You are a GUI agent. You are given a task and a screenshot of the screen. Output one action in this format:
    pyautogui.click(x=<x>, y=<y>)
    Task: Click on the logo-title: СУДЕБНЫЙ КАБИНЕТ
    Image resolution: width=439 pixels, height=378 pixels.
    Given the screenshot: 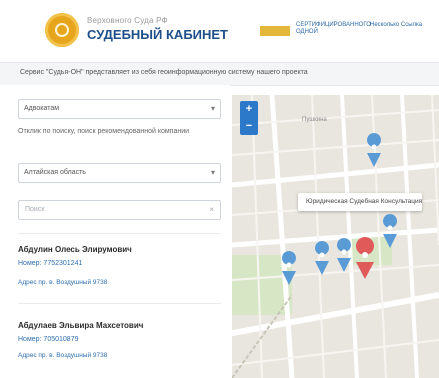 What is the action you would take?
    pyautogui.click(x=157, y=34)
    